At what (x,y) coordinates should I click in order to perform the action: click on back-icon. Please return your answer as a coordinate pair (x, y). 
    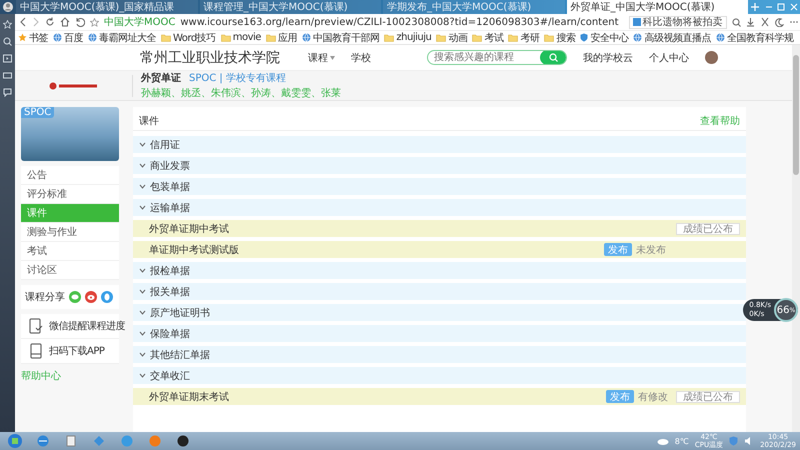
    Looking at the image, I should click on (23, 22).